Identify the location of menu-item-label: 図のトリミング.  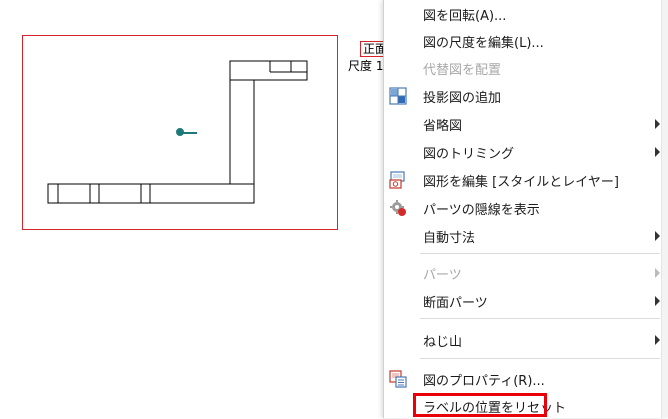
(469, 154).